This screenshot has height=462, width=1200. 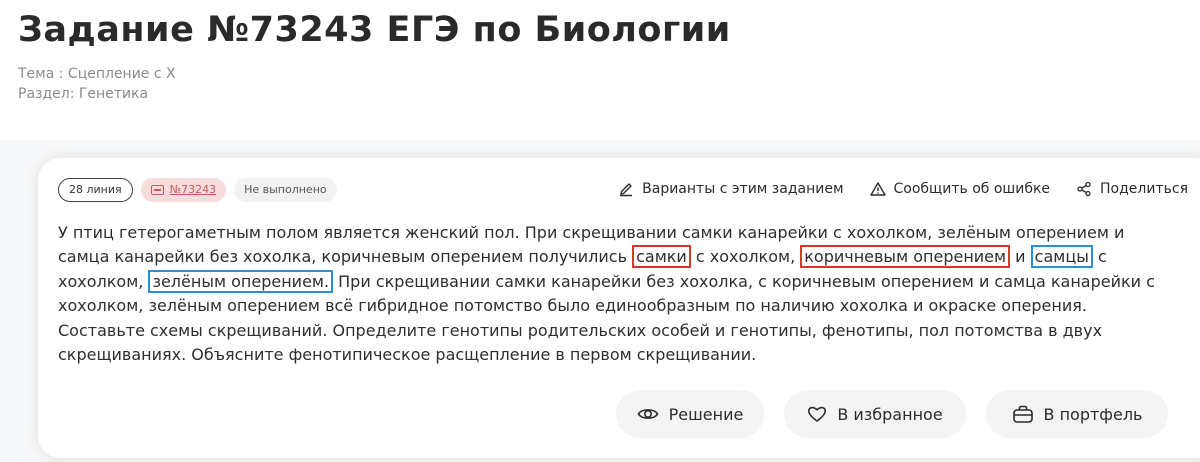 What do you see at coordinates (1084, 189) in the screenshot?
I see `share-icon` at bounding box center [1084, 189].